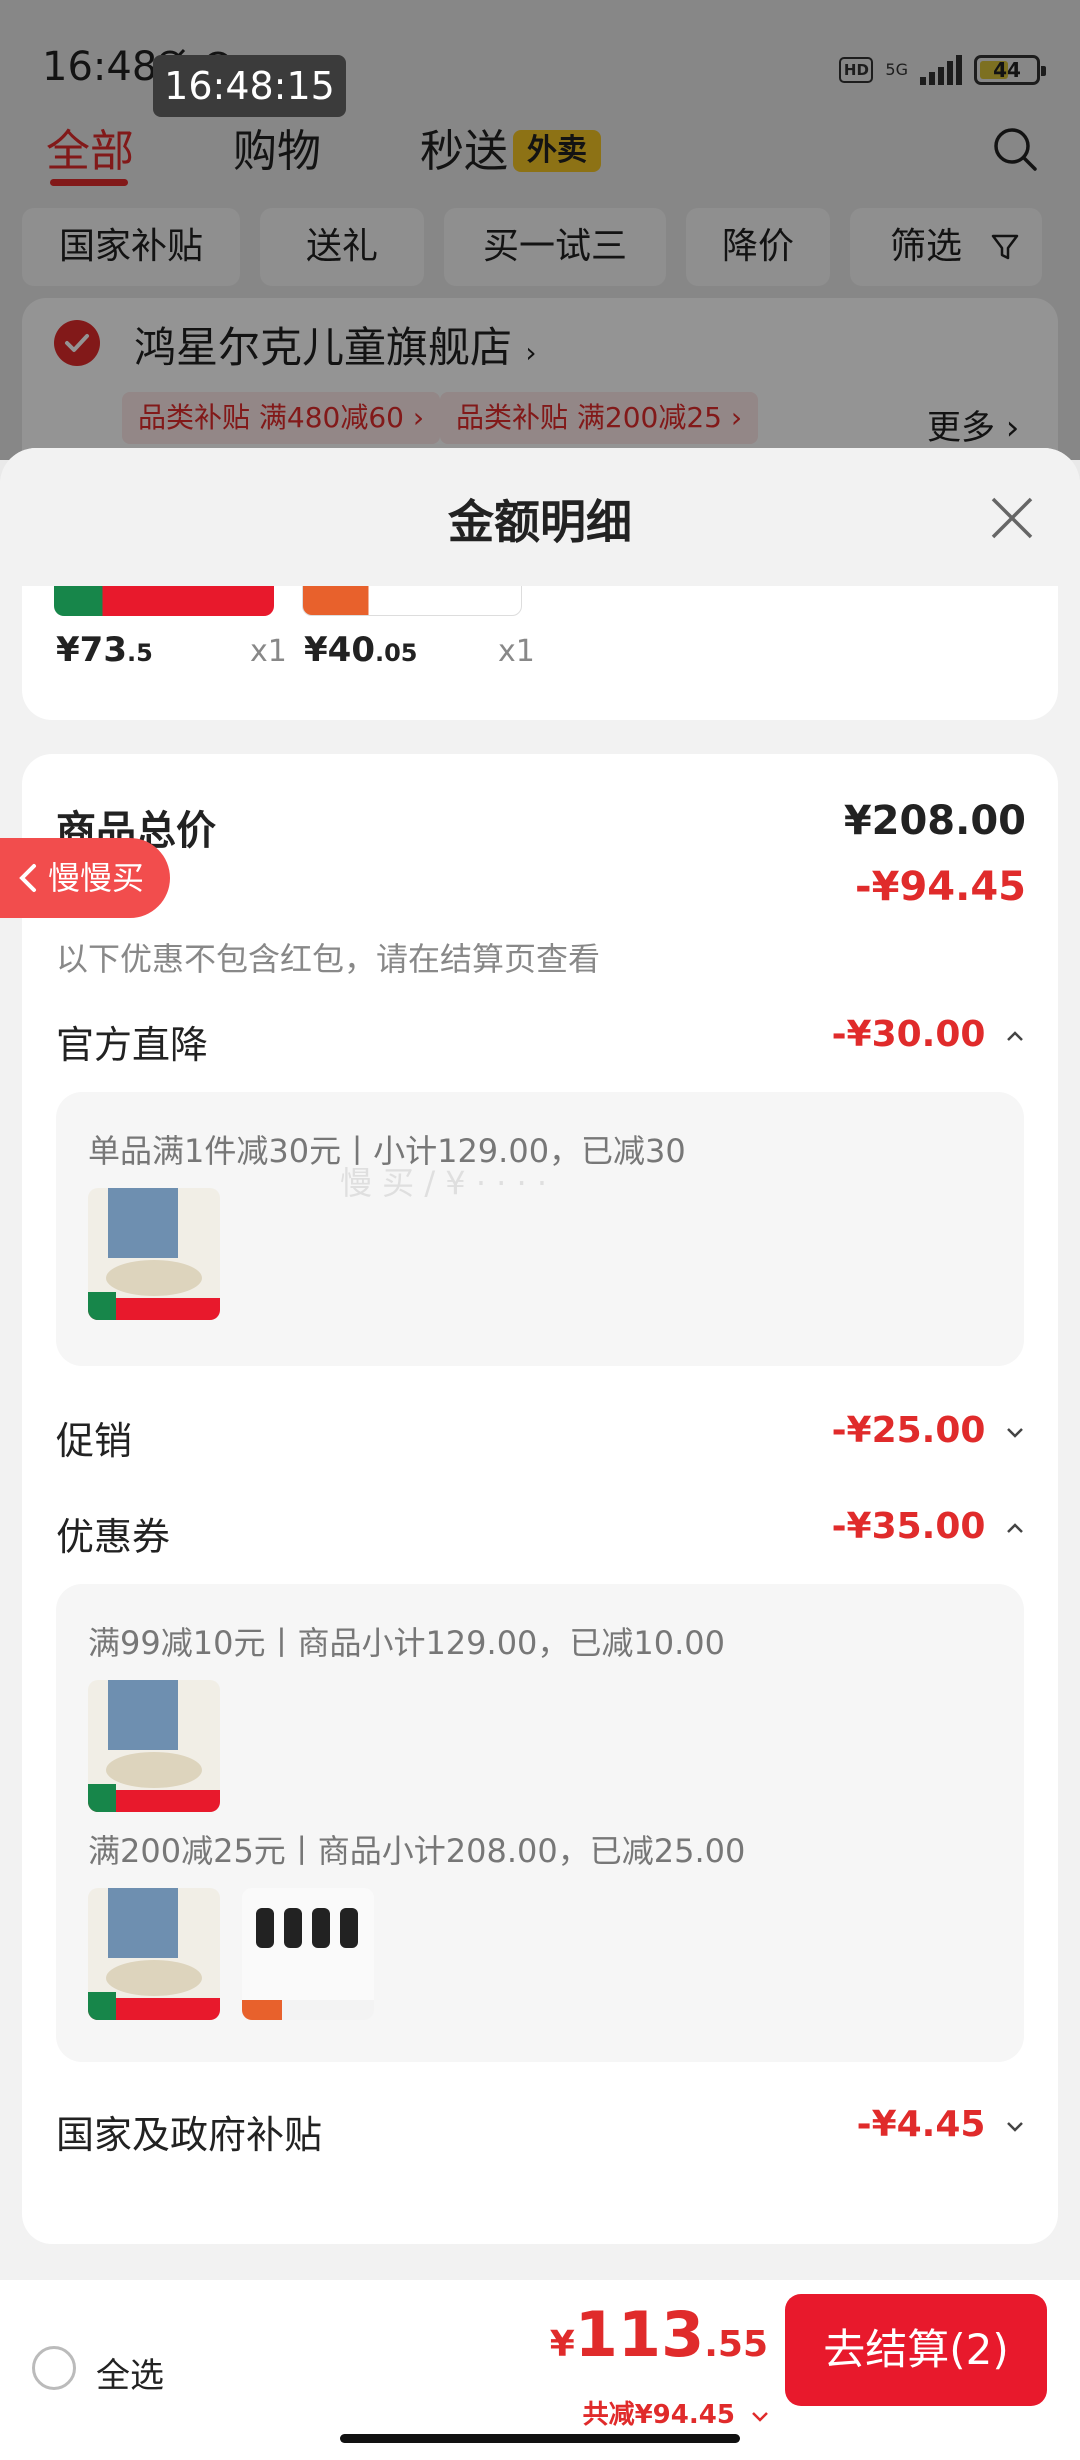 This screenshot has width=1080, height=2460. I want to click on official-discount-toggle: -¥30.00, so click(929, 1034).